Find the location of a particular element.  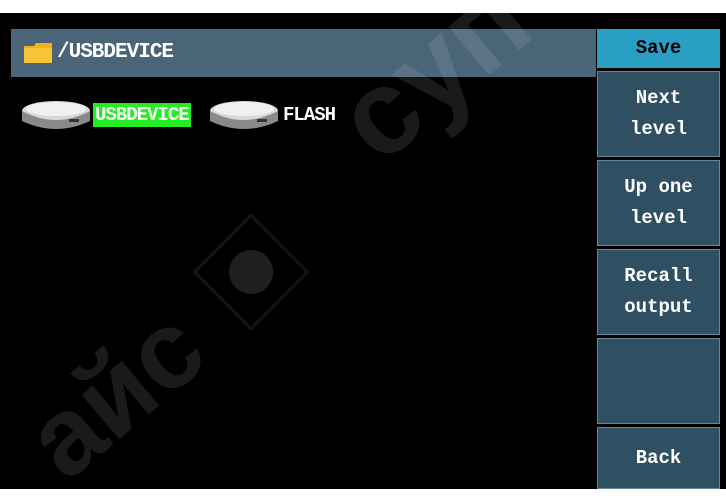

back-button: Back is located at coordinates (658, 458).